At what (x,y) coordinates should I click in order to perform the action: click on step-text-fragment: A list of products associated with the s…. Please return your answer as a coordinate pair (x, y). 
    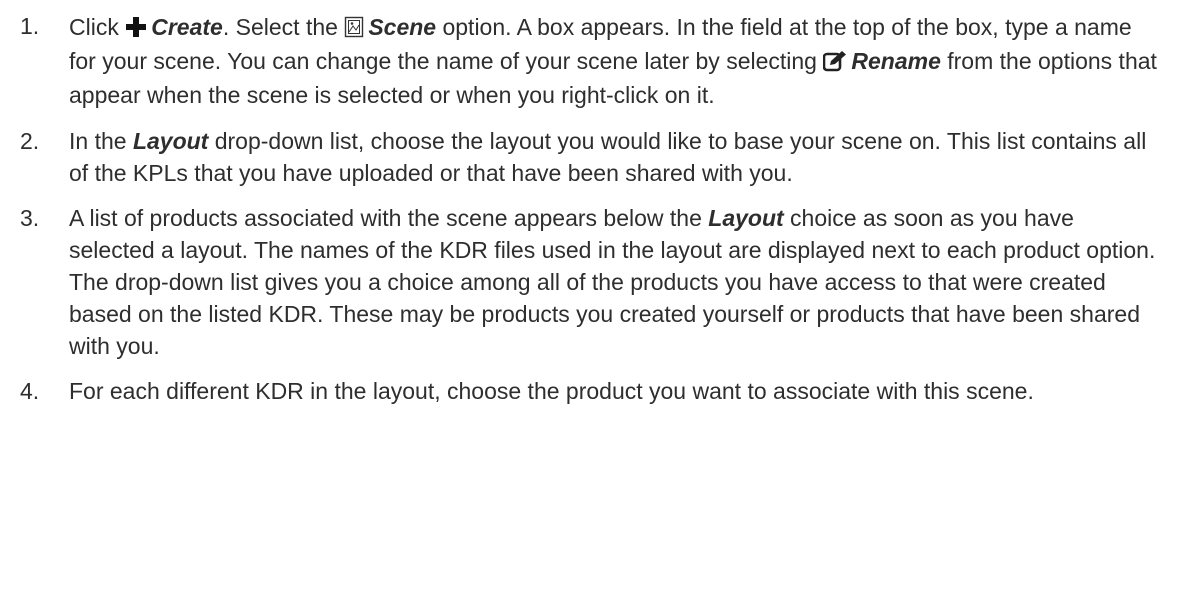
    Looking at the image, I should click on (389, 218).